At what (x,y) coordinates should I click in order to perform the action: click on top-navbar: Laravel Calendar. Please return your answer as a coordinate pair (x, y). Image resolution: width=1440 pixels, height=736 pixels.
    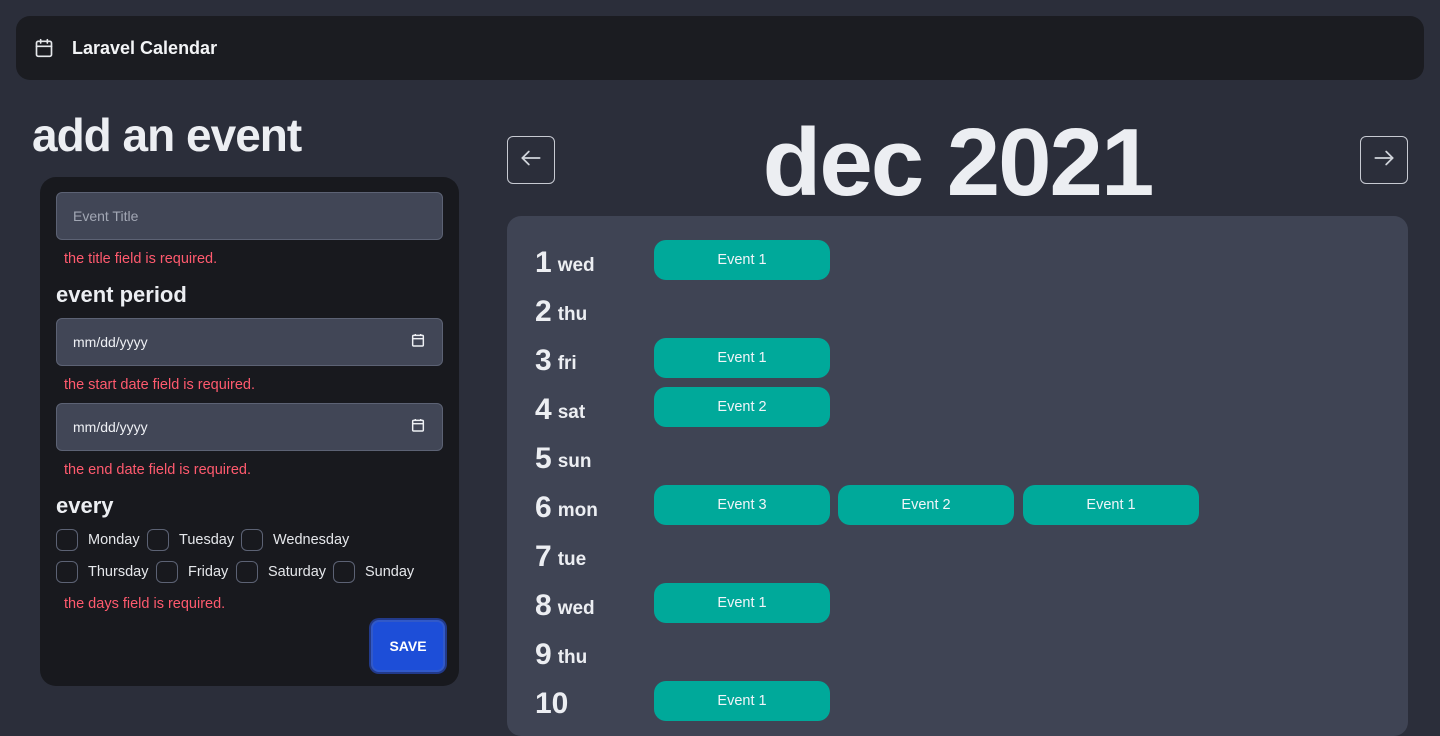
    Looking at the image, I should click on (720, 48).